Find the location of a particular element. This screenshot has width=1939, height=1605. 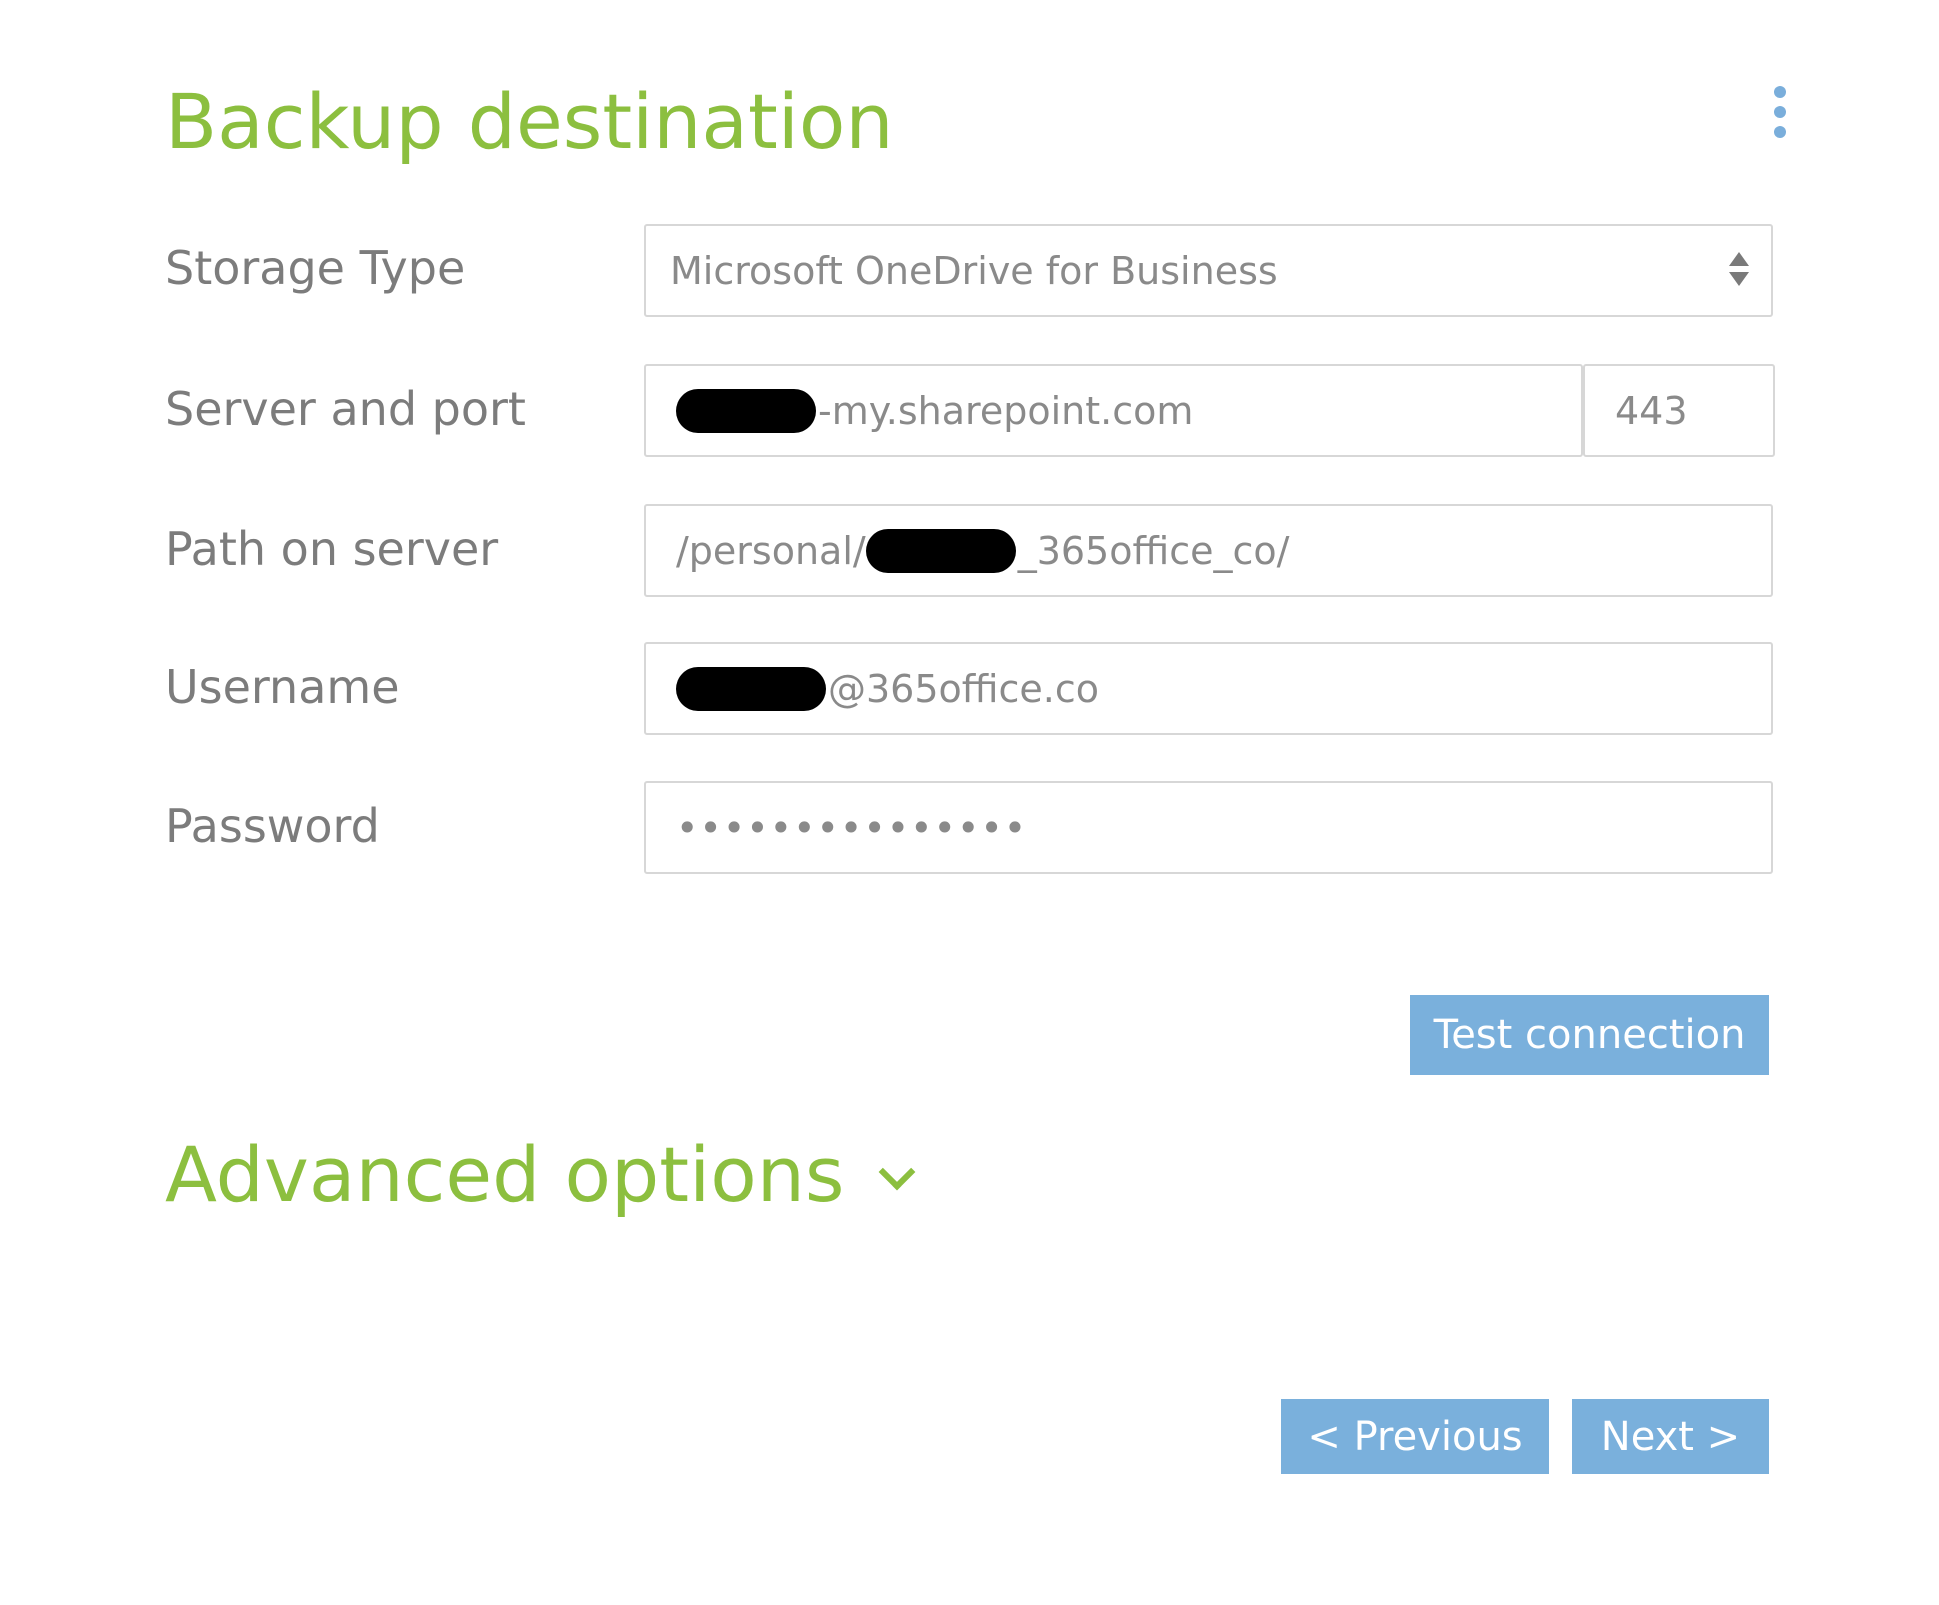

username-suffix-value: @365office.co is located at coordinates (964, 688).